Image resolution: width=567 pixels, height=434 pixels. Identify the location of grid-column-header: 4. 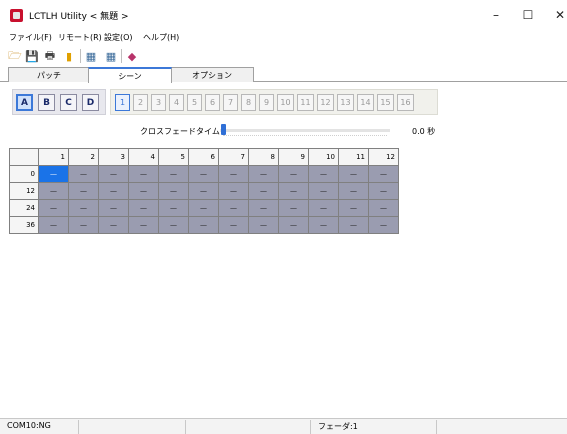
(144, 157).